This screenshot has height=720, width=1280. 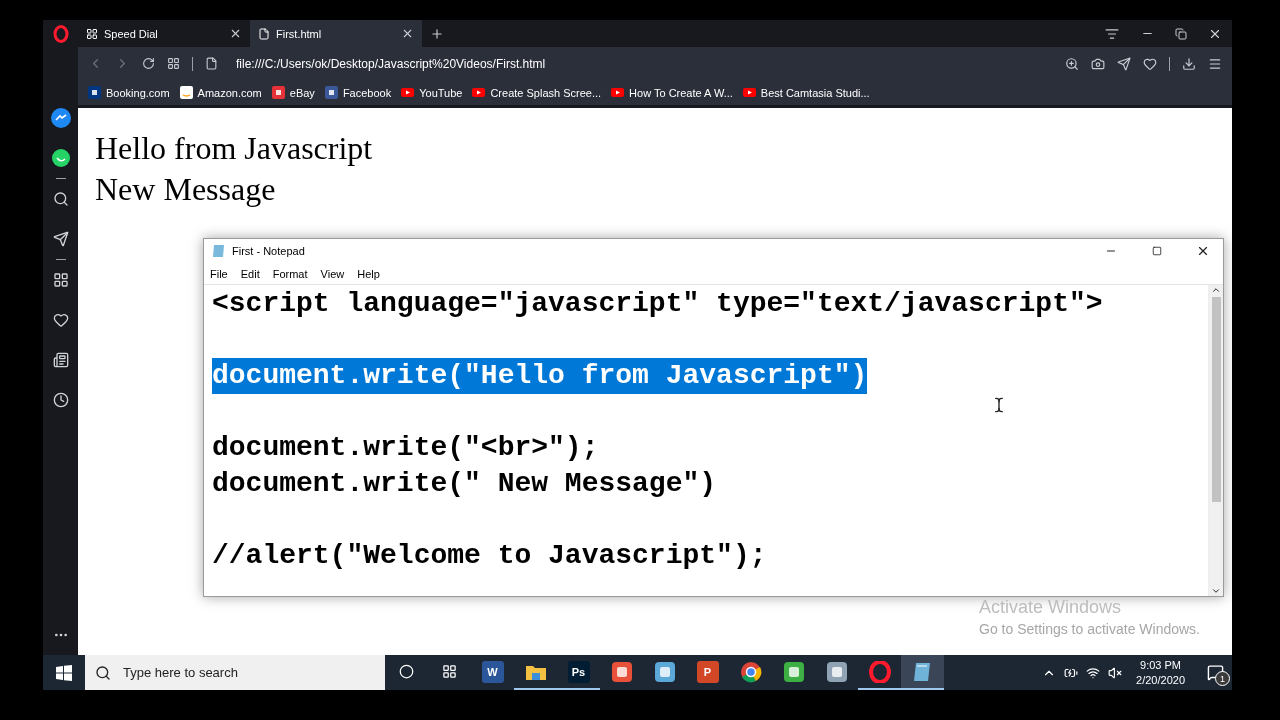 I want to click on bookmark-link: Amazon.com, so click(x=220, y=92).